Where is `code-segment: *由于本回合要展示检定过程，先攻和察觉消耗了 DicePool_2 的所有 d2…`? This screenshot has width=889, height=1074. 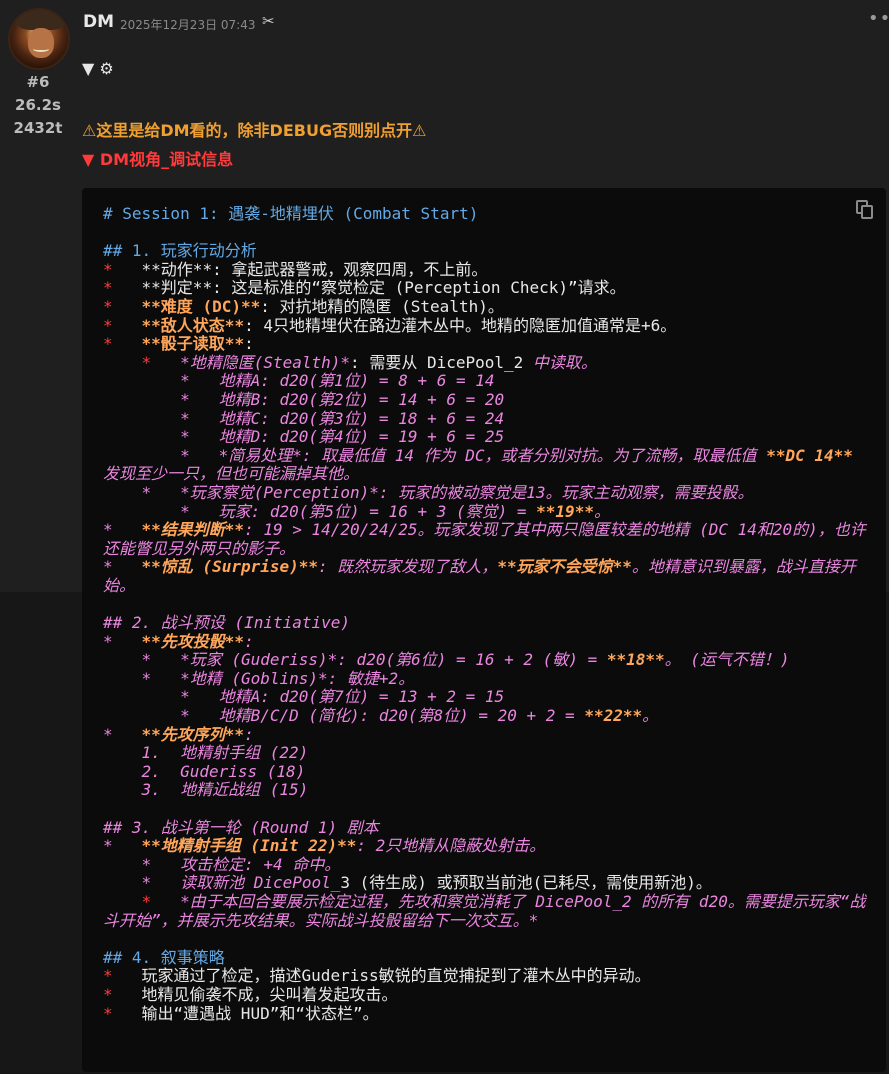 code-segment: *由于本回合要展示检定过程，先攻和察觉消耗了 DicePool_2 的所有 d2… is located at coordinates (484, 910).